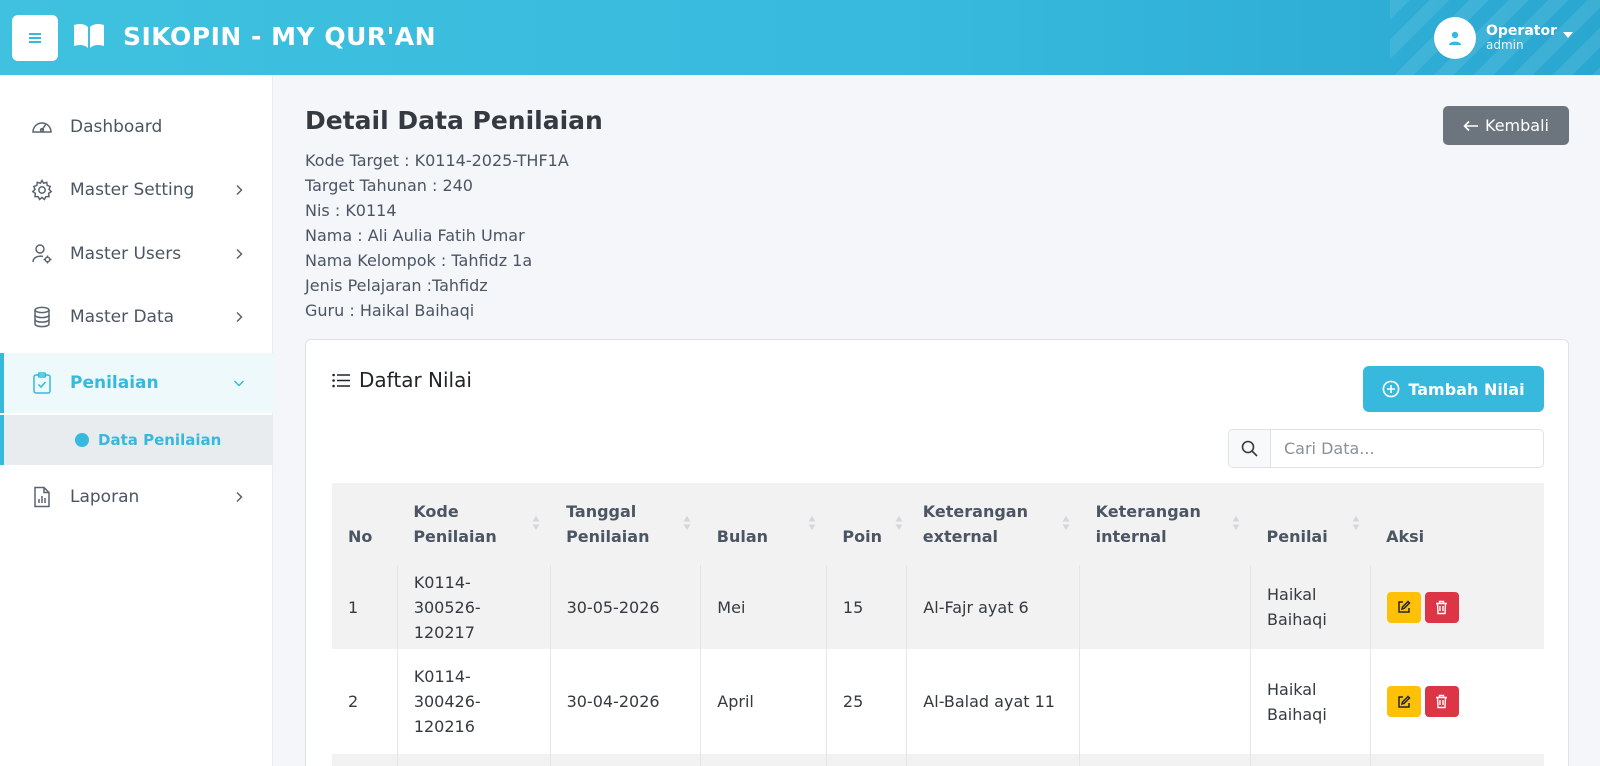 This screenshot has height=766, width=1600. Describe the element at coordinates (763, 524) in the screenshot. I see `column-header-bulan: Bulan` at that location.